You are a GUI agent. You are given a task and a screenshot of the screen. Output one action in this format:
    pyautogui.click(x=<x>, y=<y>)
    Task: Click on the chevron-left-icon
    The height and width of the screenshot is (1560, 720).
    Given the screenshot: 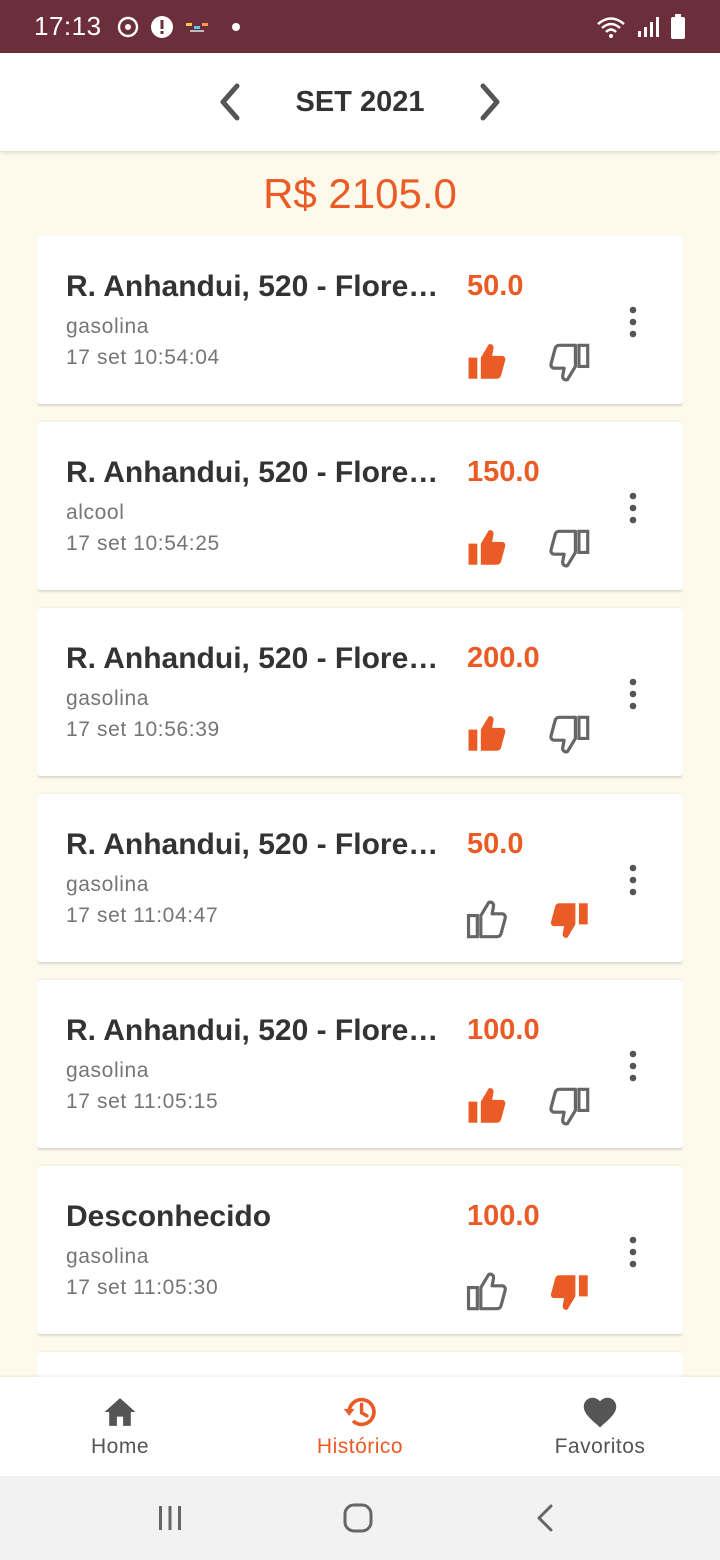 What is the action you would take?
    pyautogui.click(x=230, y=102)
    